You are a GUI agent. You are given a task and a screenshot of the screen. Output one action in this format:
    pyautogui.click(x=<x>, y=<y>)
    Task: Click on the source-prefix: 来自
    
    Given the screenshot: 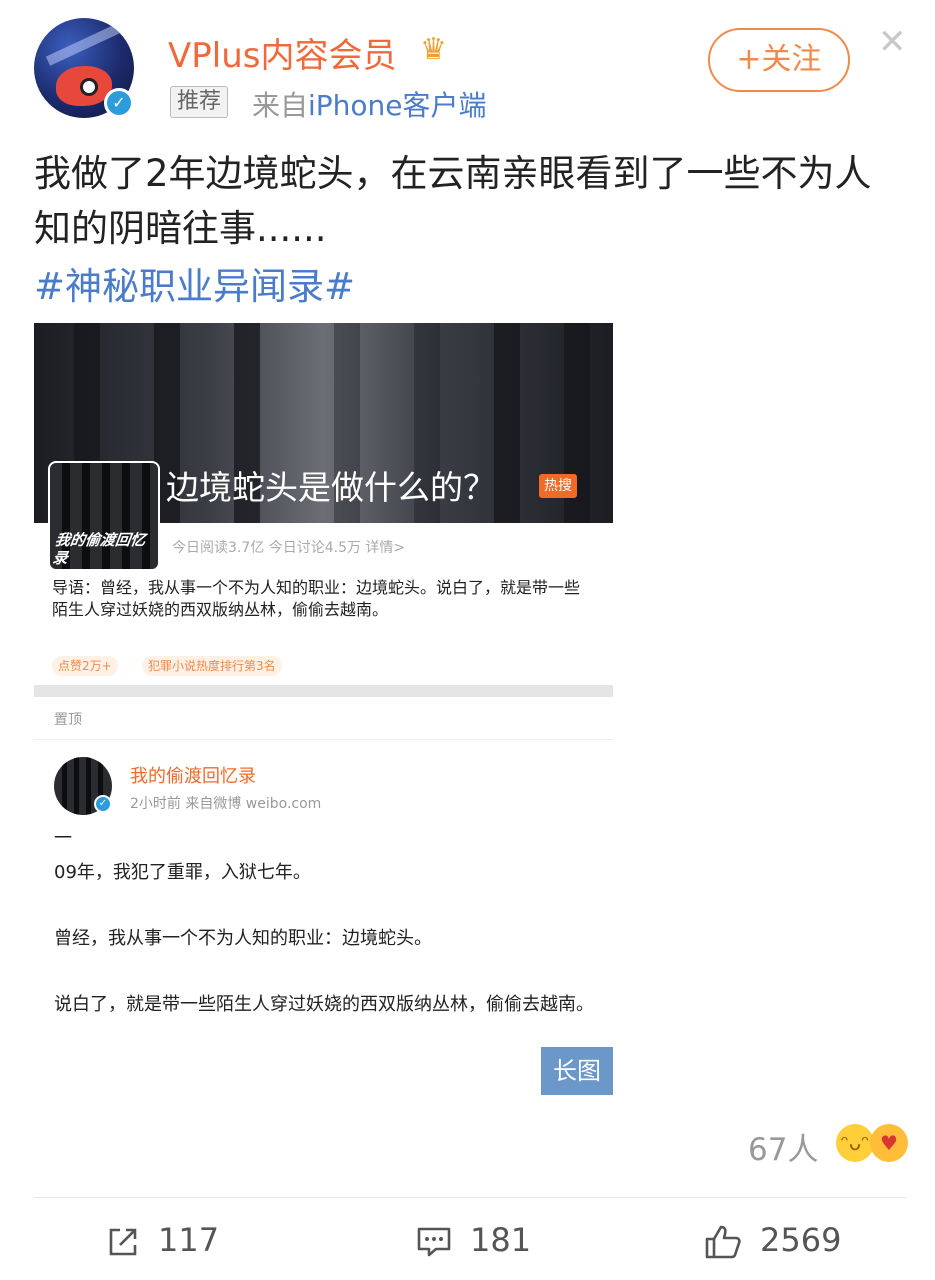 What is the action you would take?
    pyautogui.click(x=280, y=105)
    